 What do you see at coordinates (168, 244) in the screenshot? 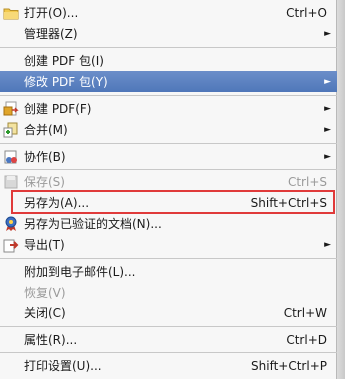
I see `menu-item-export: 导出(T) ►` at bounding box center [168, 244].